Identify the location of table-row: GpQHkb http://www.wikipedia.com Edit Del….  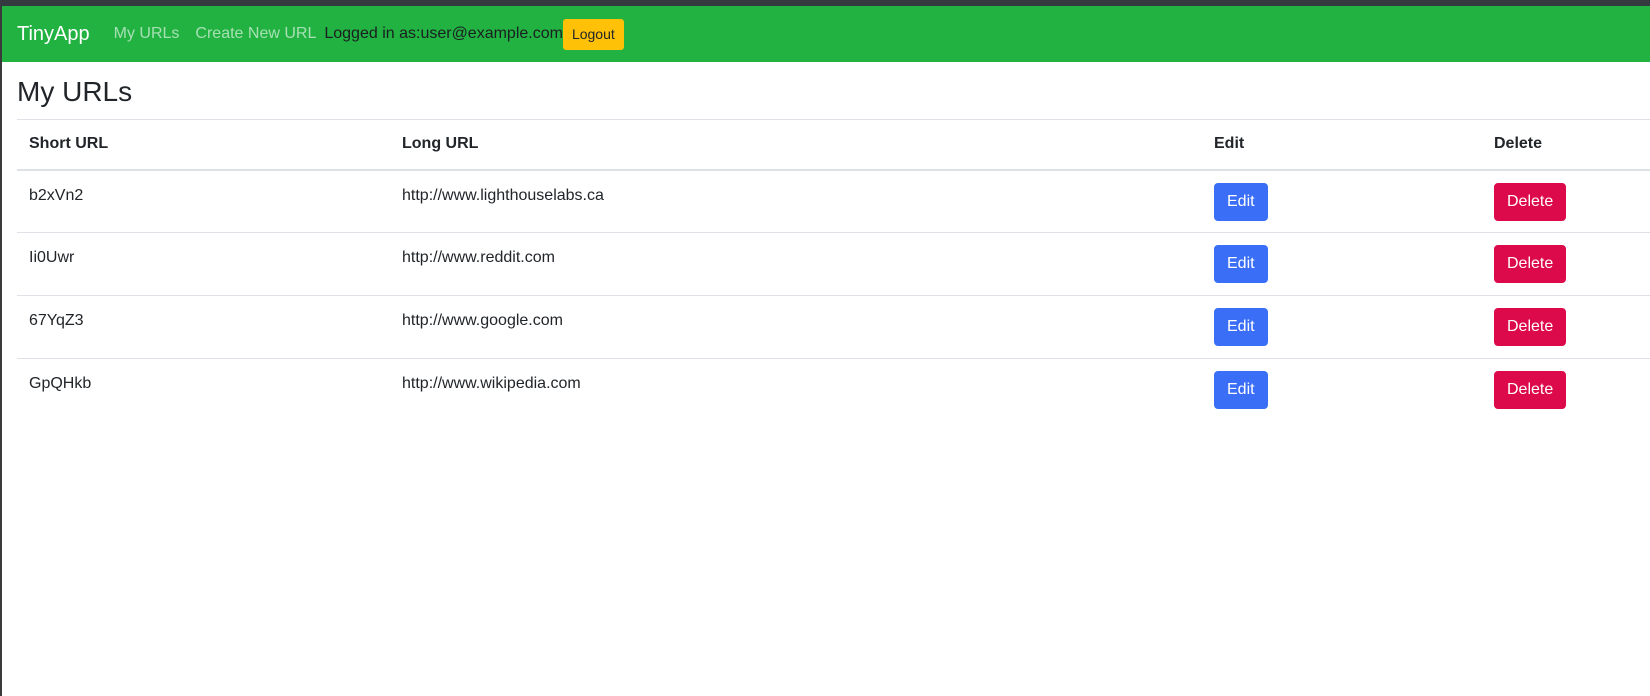
(833, 390).